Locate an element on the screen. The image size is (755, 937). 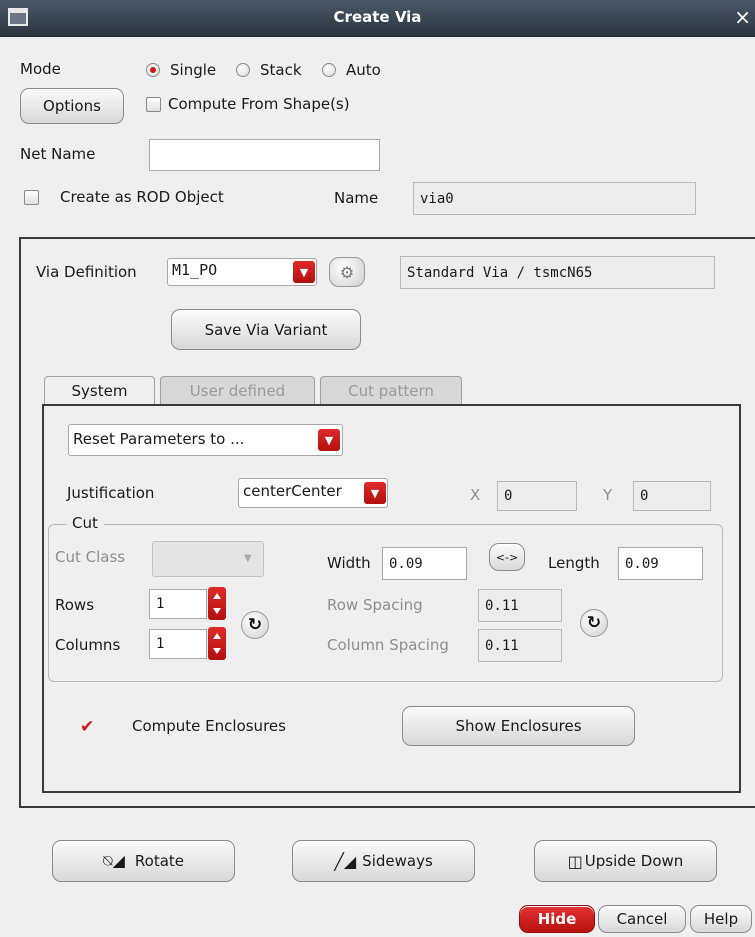
close-icon: × is located at coordinates (742, 17).